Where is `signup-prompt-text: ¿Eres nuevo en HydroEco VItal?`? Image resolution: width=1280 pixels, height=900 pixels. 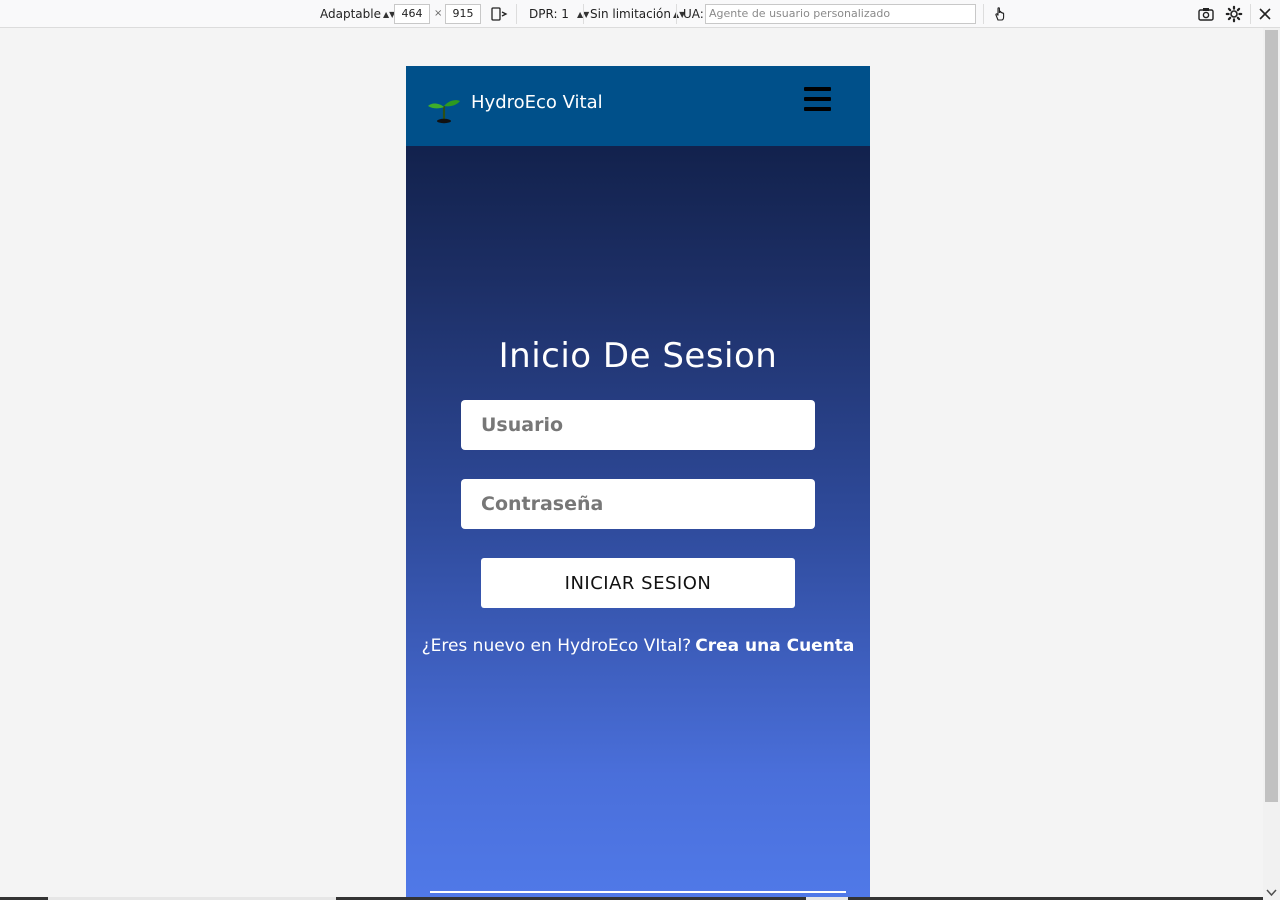 signup-prompt-text: ¿Eres nuevo en HydroEco VItal? is located at coordinates (556, 646).